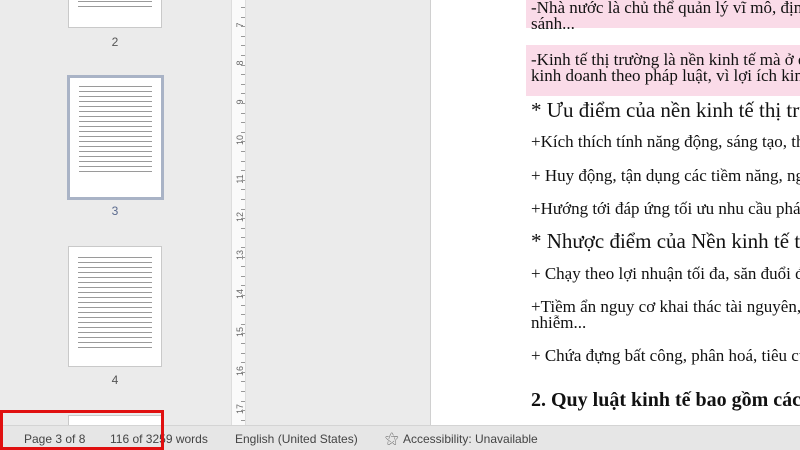 The image size is (800, 450). Describe the element at coordinates (240, 178) in the screenshot. I see `ruler-label: 11` at that location.